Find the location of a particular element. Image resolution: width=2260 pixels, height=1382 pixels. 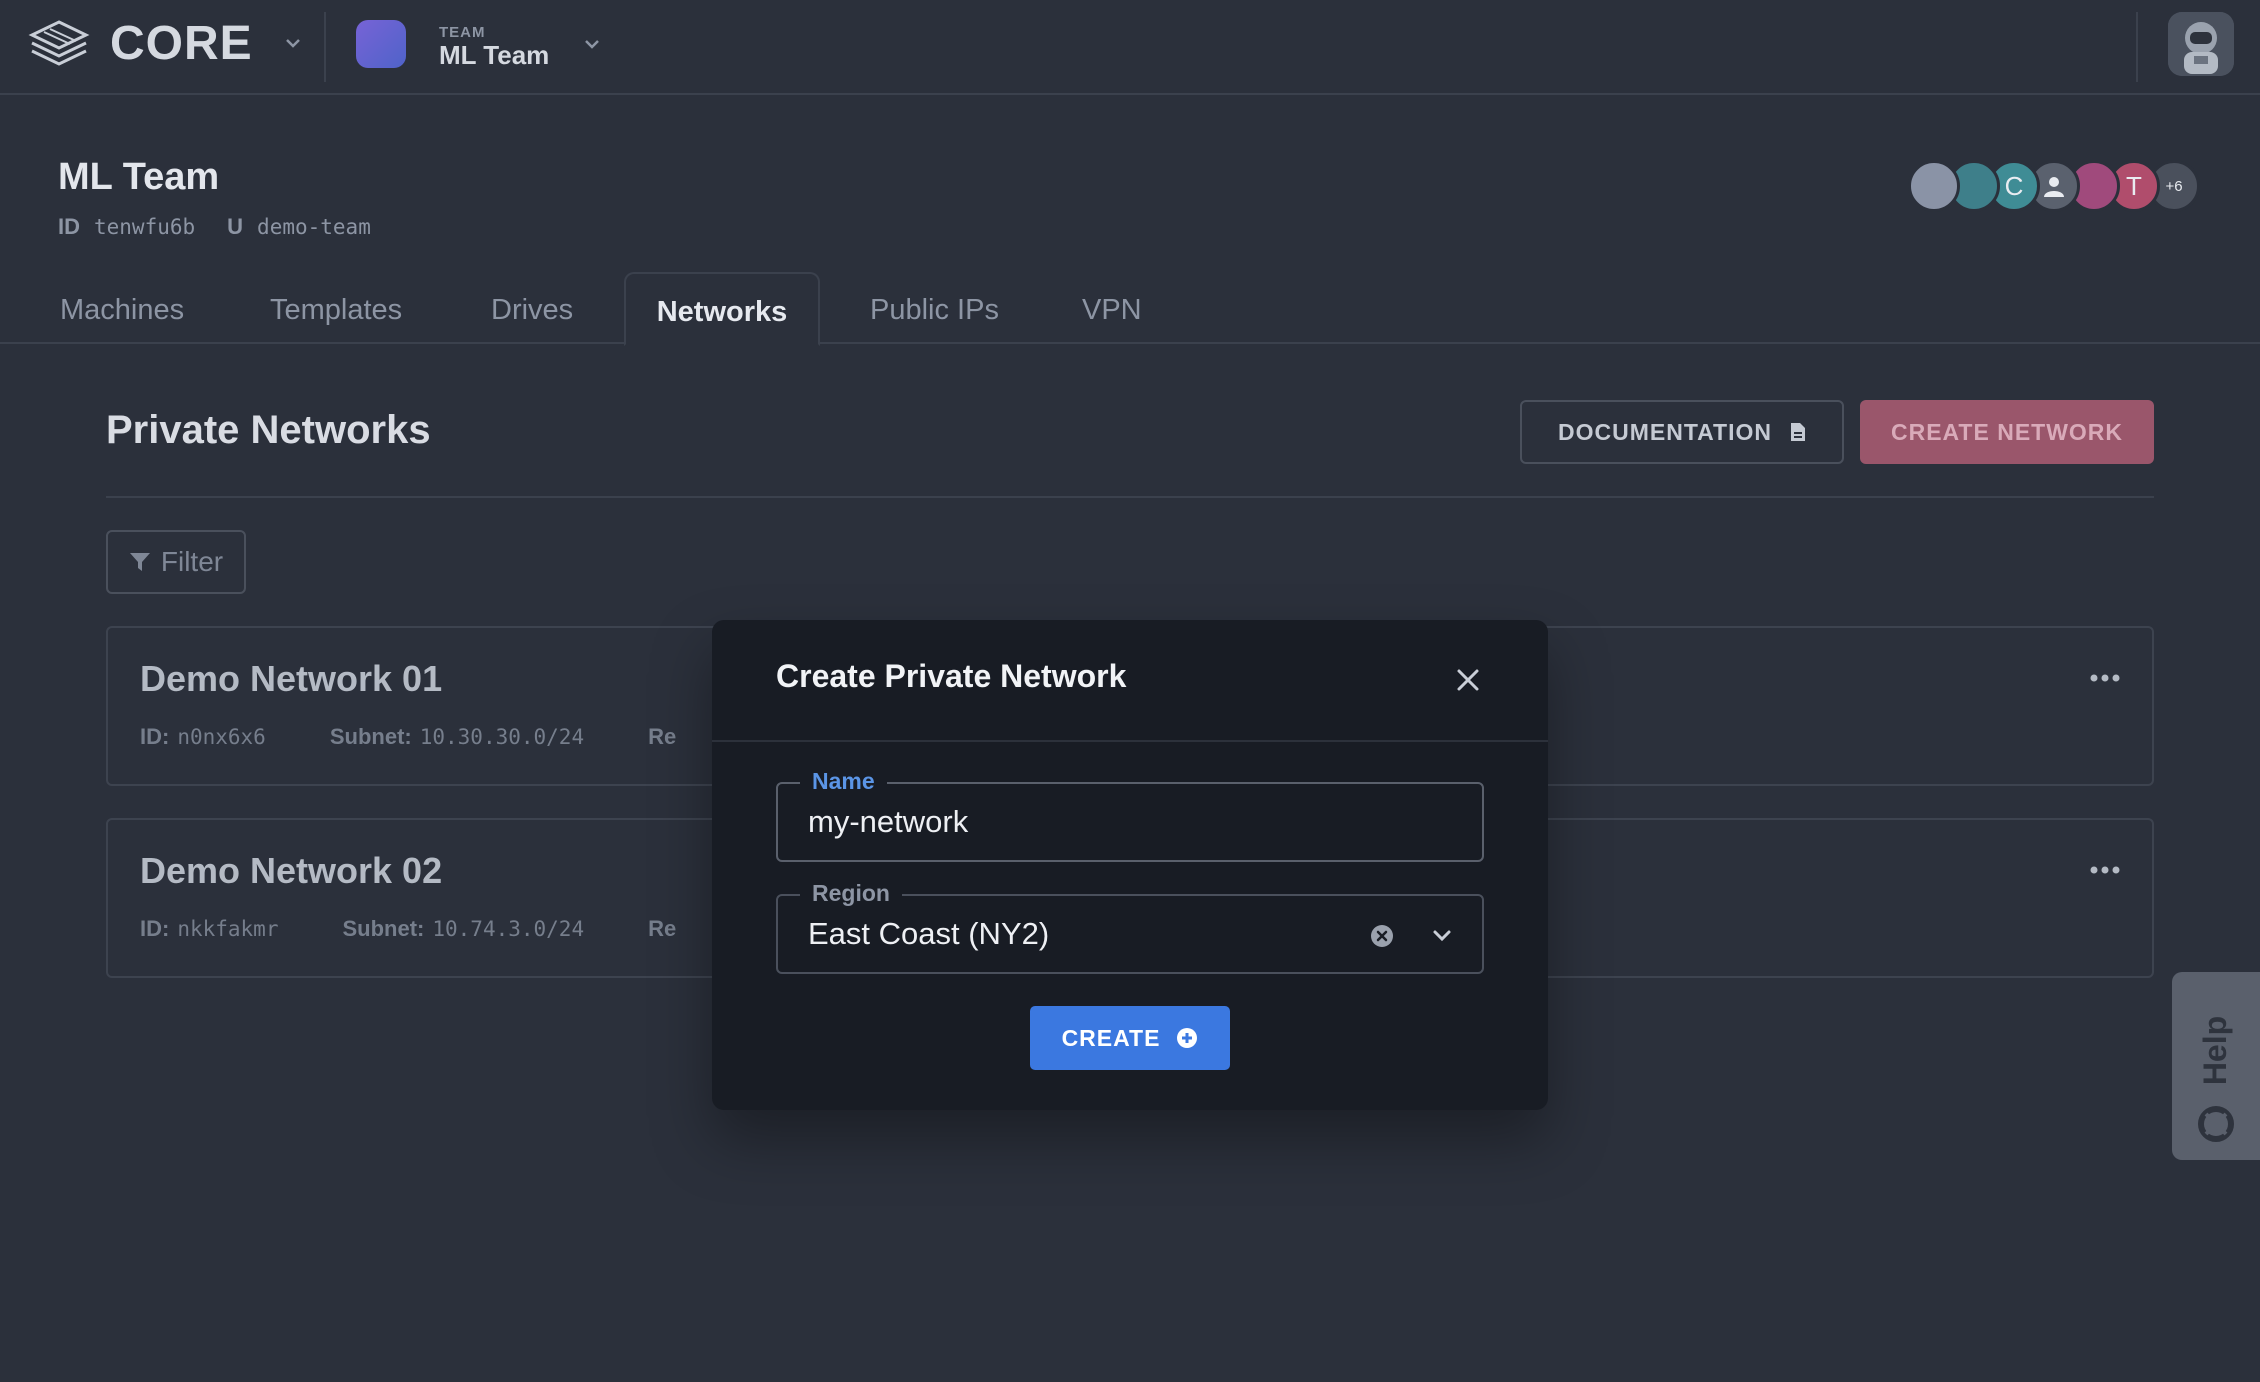

close-icon is located at coordinates (1468, 680).